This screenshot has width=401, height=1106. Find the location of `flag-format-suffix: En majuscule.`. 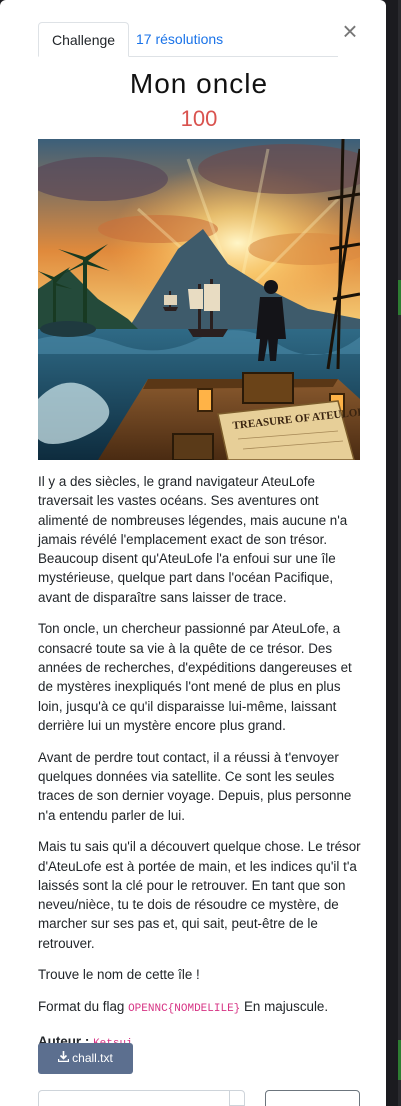

flag-format-suffix: En majuscule. is located at coordinates (284, 1007).